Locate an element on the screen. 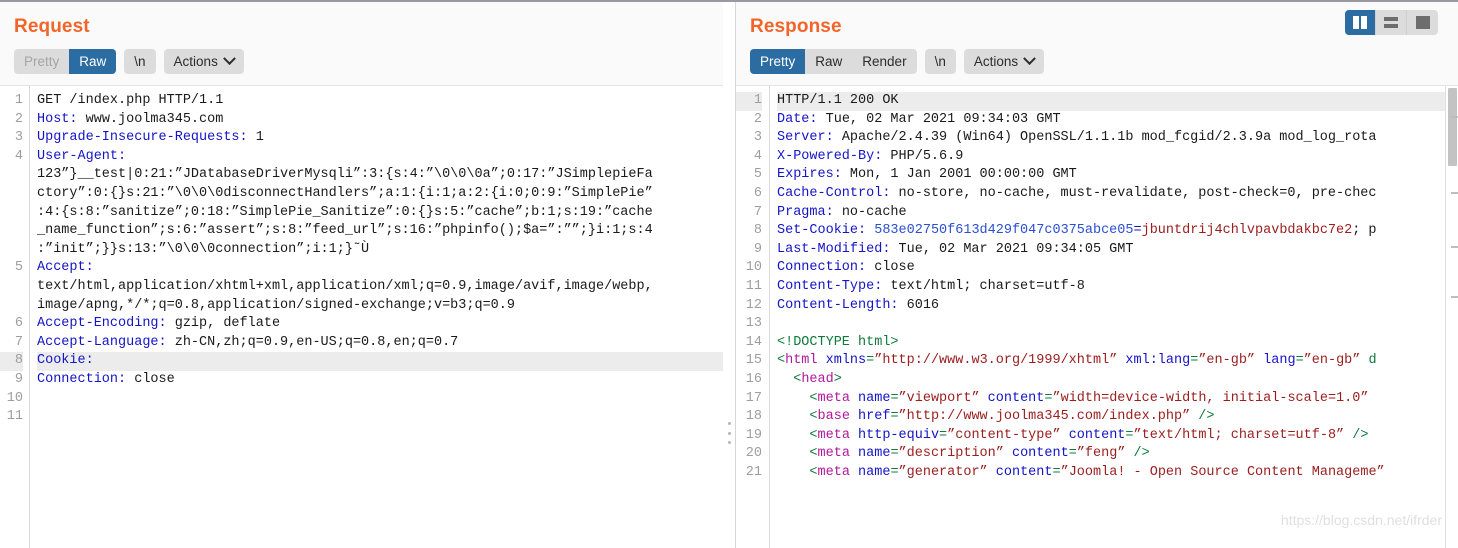 This screenshot has height=548, width=1458. line-number: 16 is located at coordinates (753, 379).